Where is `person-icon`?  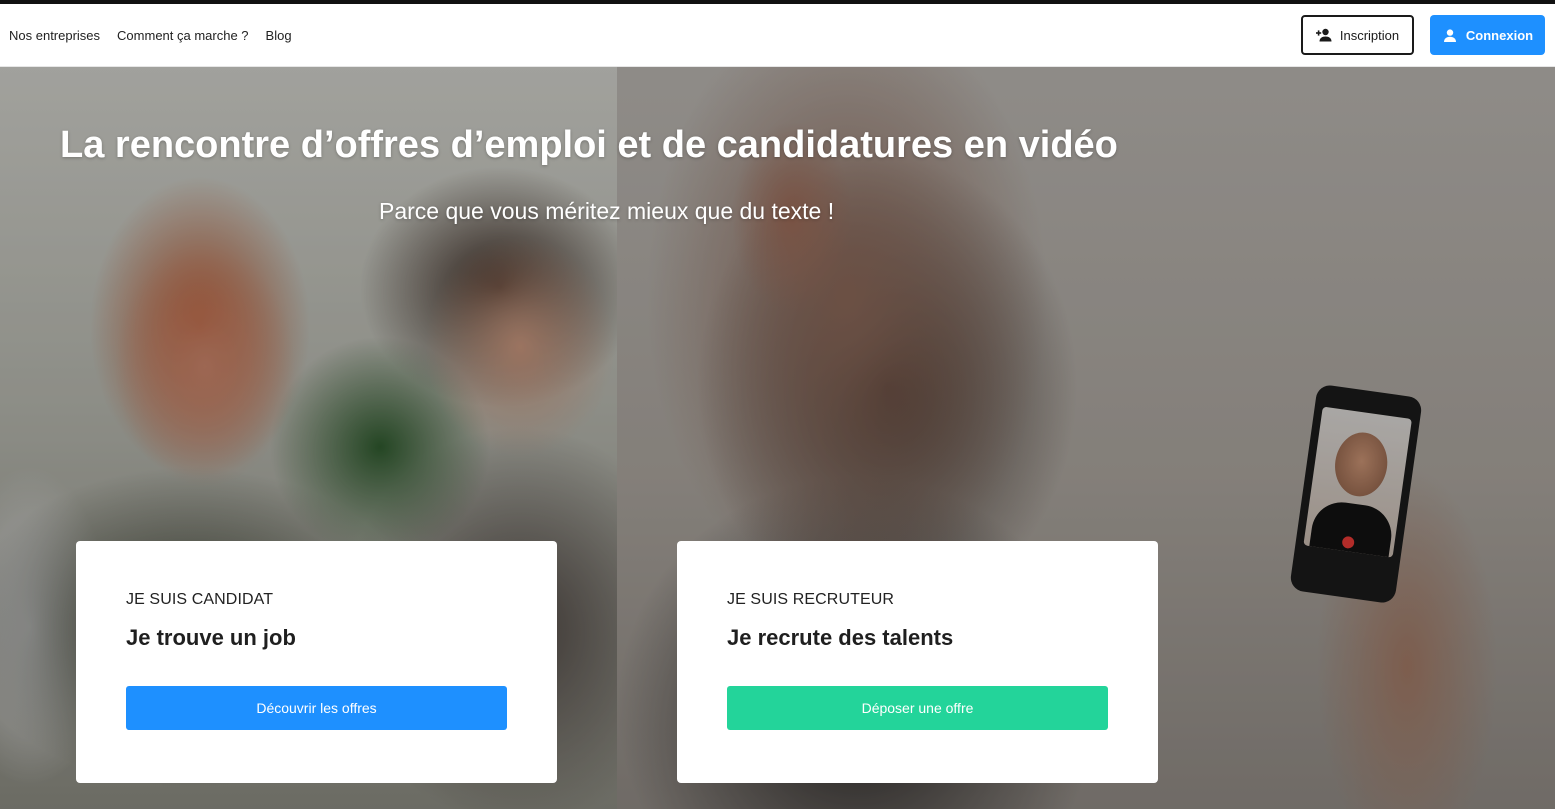
person-icon is located at coordinates (1450, 35).